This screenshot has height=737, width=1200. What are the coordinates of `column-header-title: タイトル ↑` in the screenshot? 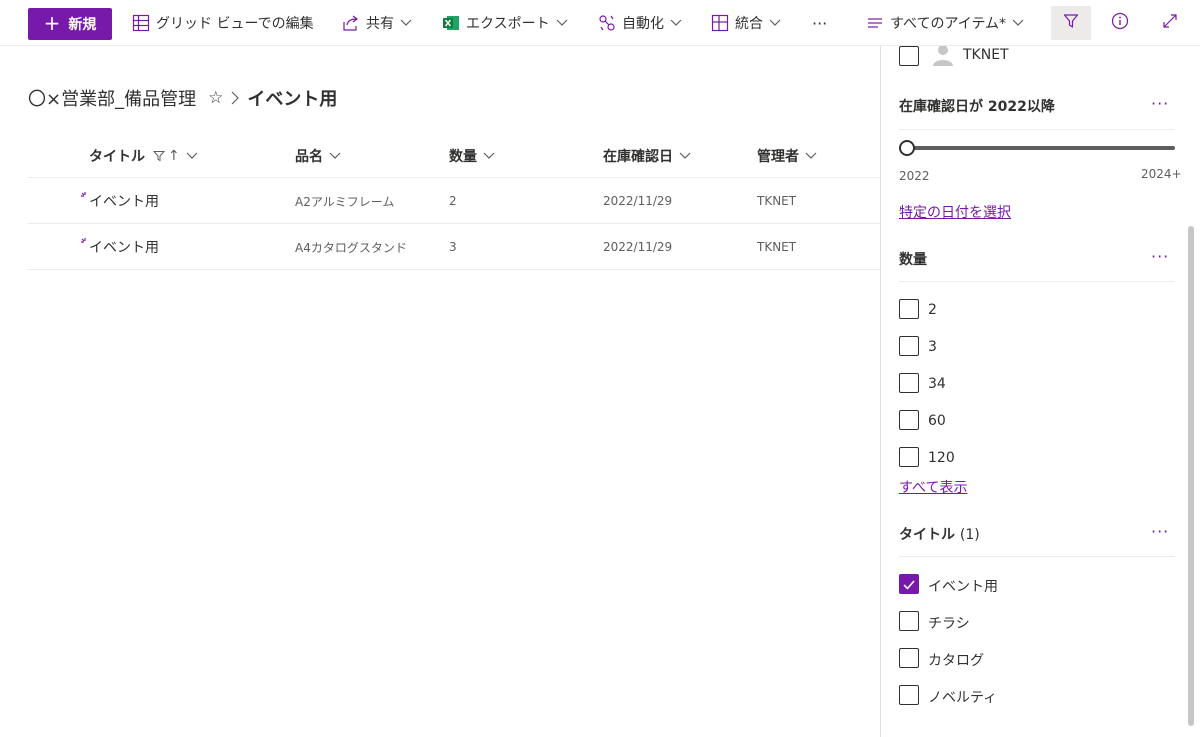 It's located at (143, 156).